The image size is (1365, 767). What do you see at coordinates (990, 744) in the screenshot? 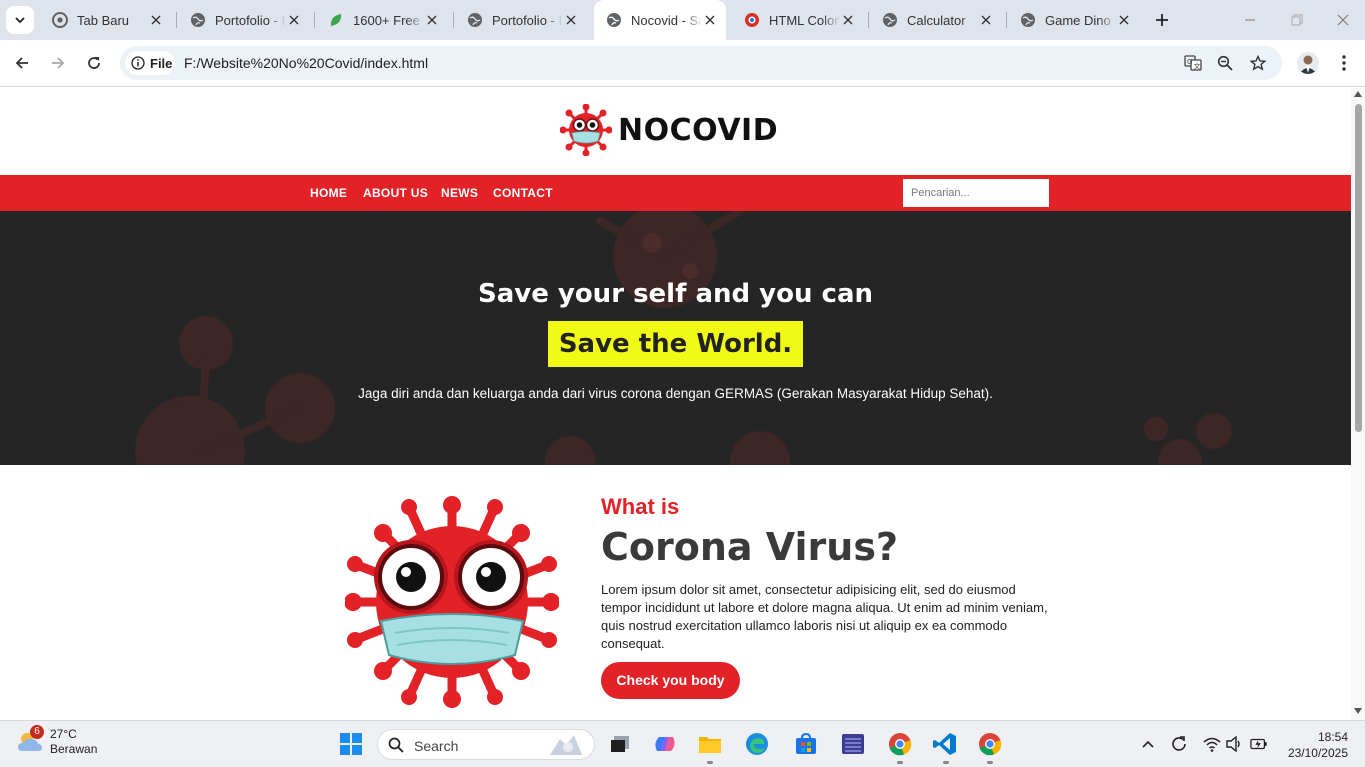
I see `chrome-profile-icon` at bounding box center [990, 744].